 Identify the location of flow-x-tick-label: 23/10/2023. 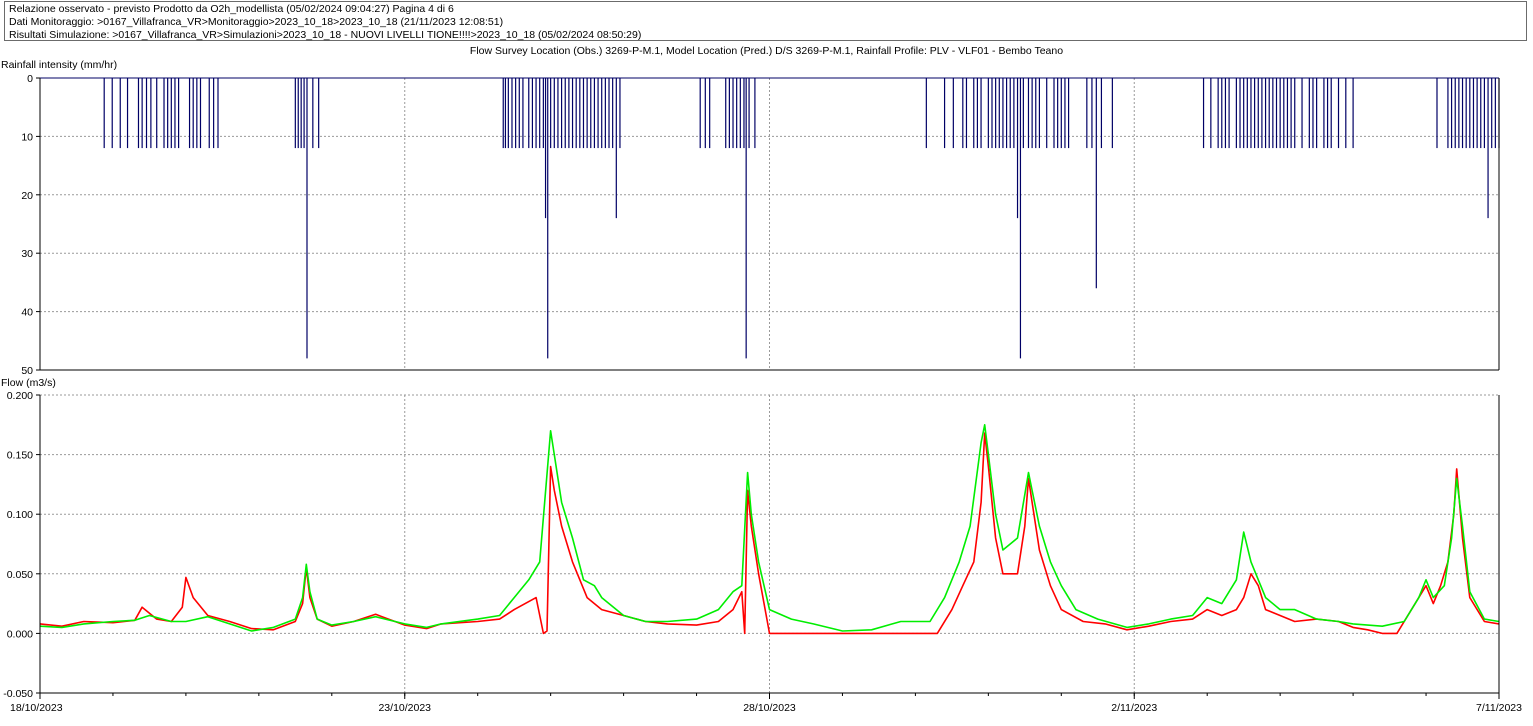
(404, 708).